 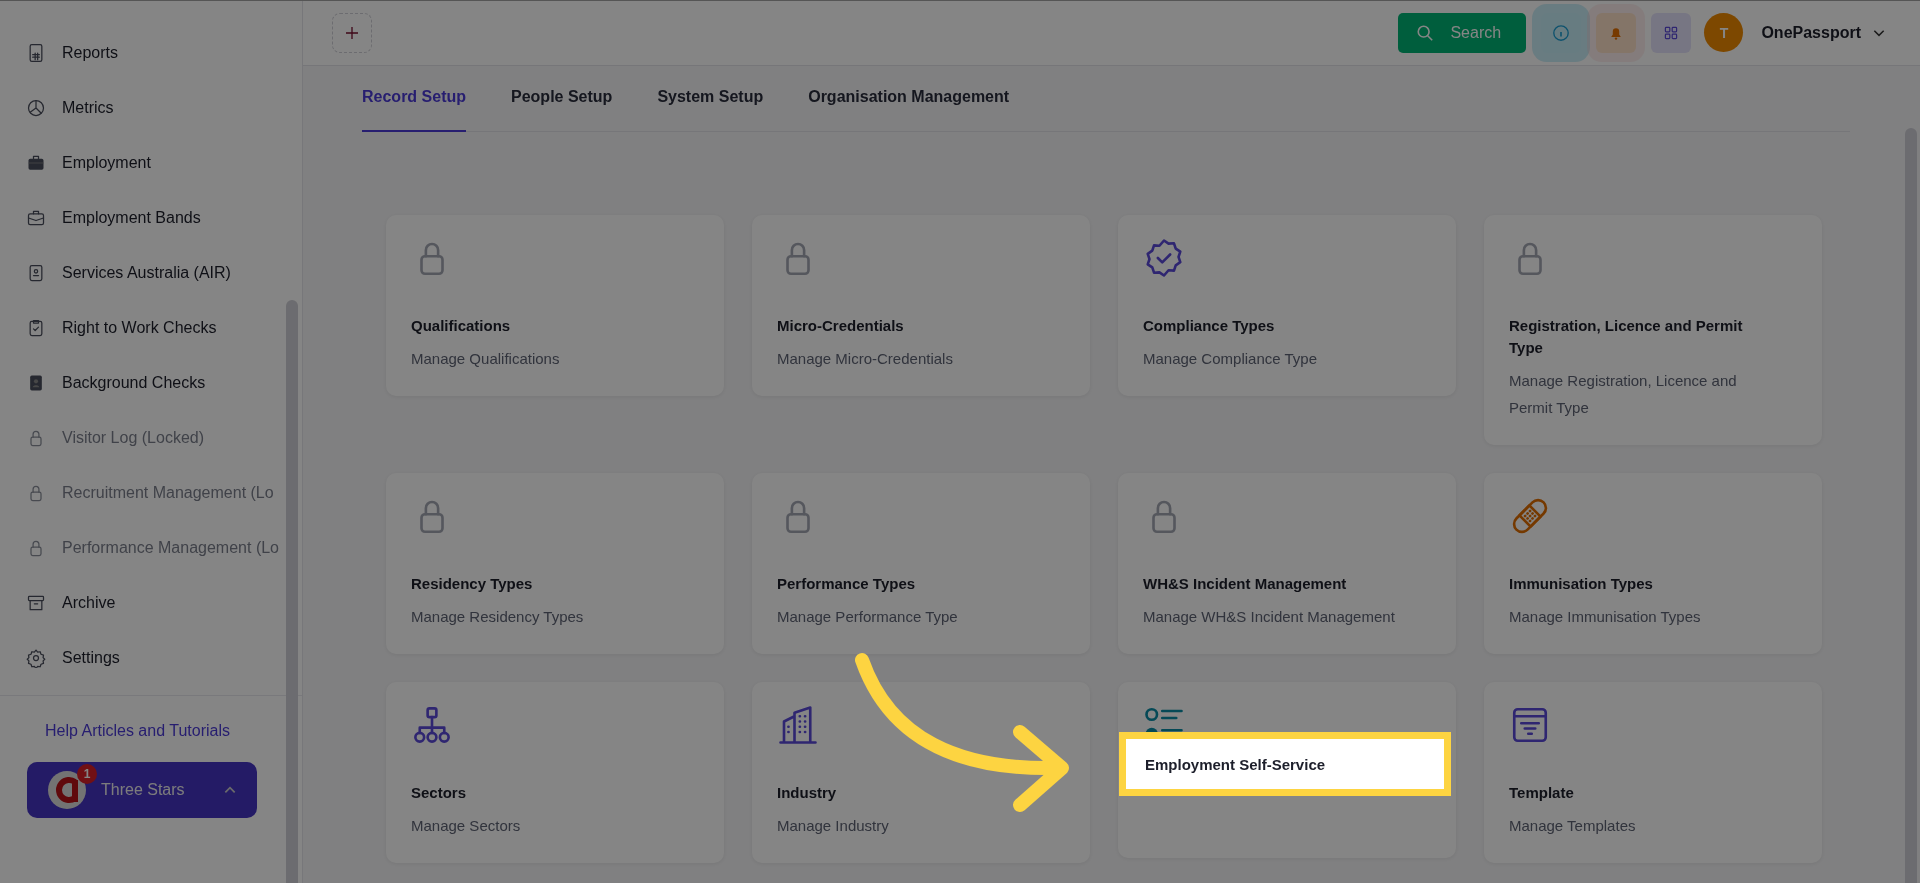 What do you see at coordinates (1616, 32) in the screenshot?
I see `notifications-button` at bounding box center [1616, 32].